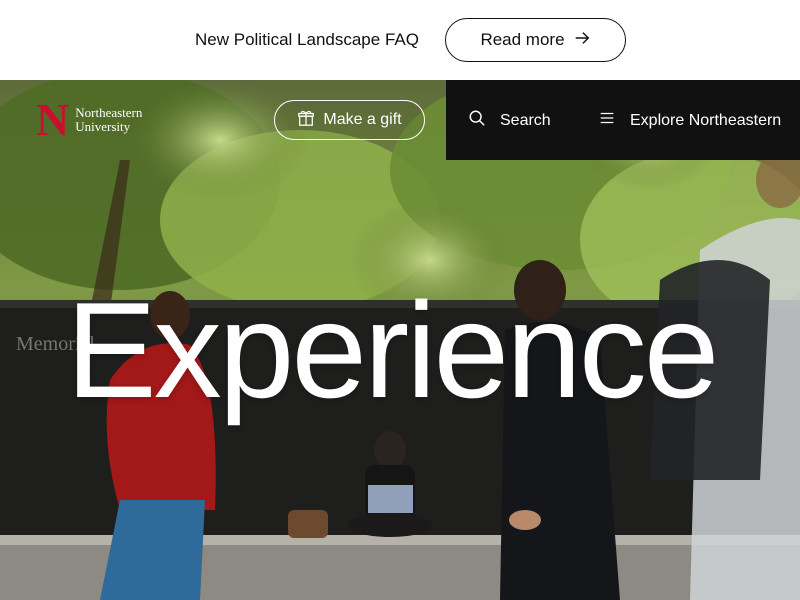 The height and width of the screenshot is (600, 800). Describe the element at coordinates (53, 119) in the screenshot. I see `logo-mark: N` at that location.